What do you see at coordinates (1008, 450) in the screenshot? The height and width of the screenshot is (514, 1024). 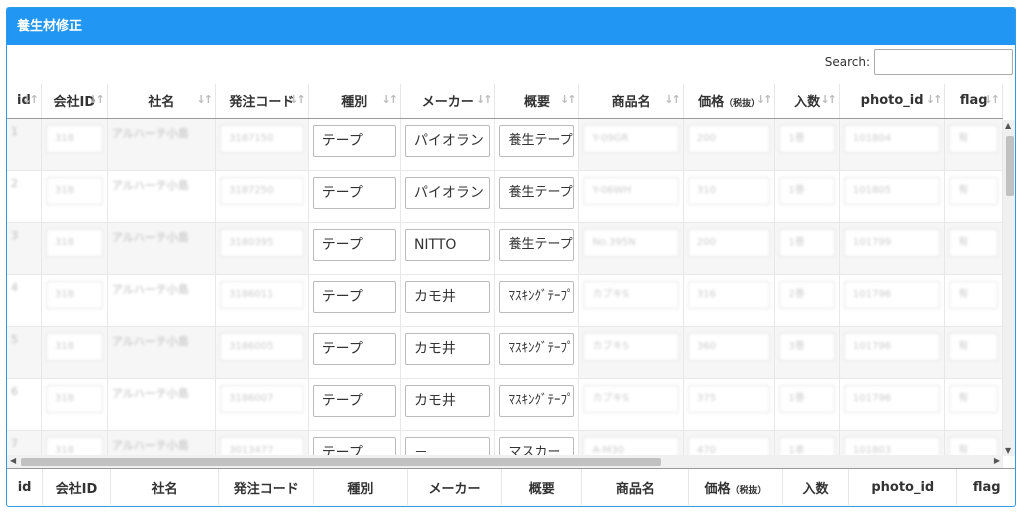 I see `scroll-down-icon: ▼` at bounding box center [1008, 450].